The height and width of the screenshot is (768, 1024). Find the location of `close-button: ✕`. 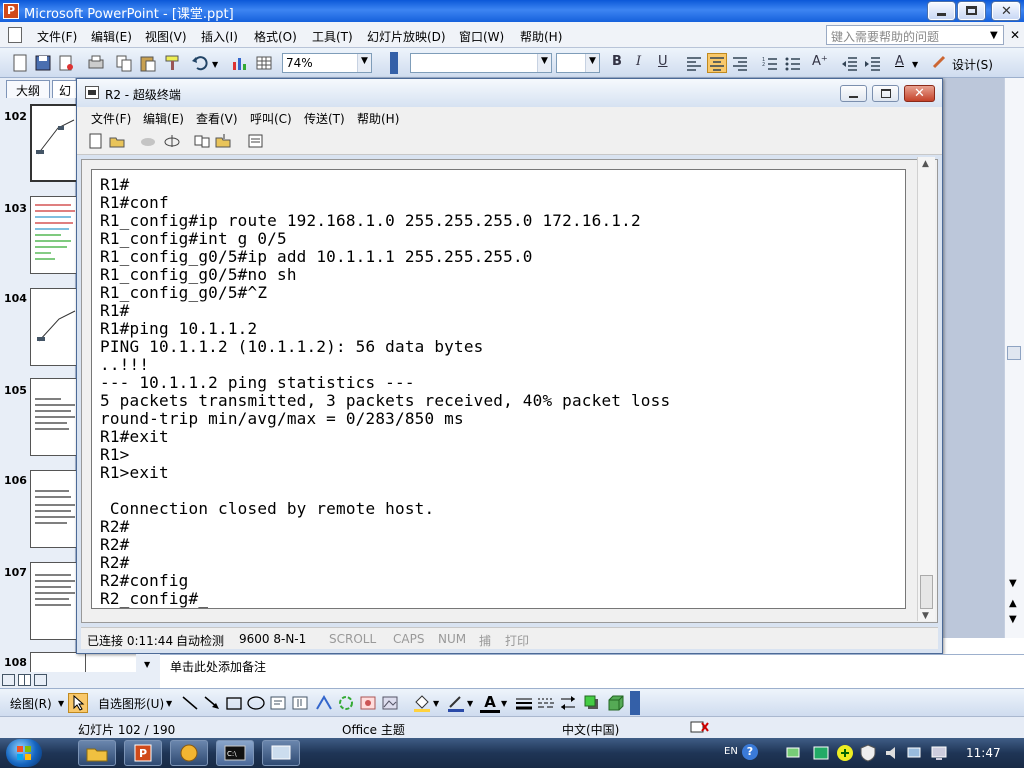

close-button: ✕ is located at coordinates (1006, 11).